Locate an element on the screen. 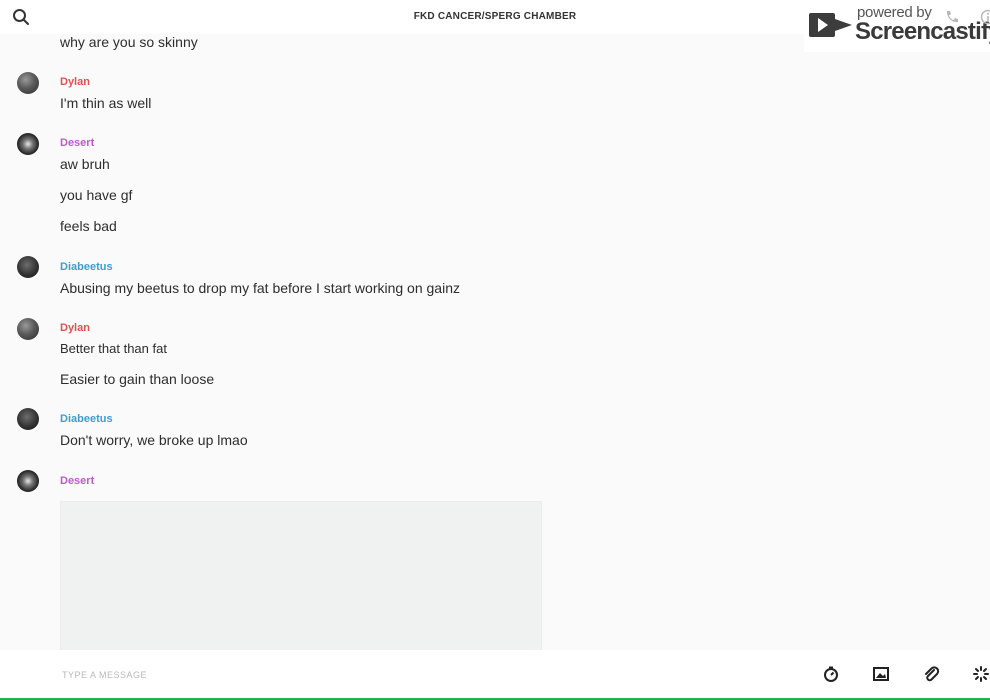 The width and height of the screenshot is (990, 700). image-icon is located at coordinates (881, 674).